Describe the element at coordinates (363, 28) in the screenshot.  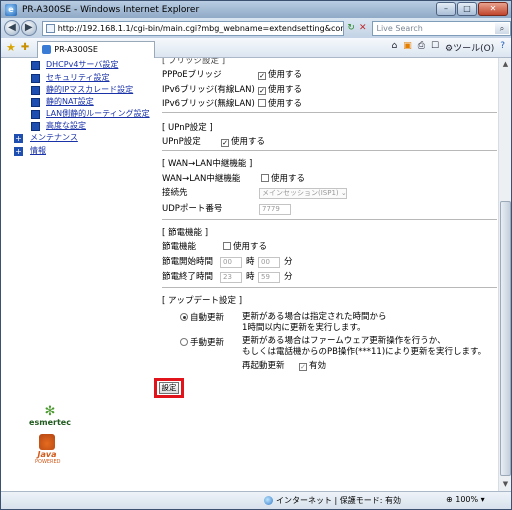
I see `stop-icon: ✕` at that location.